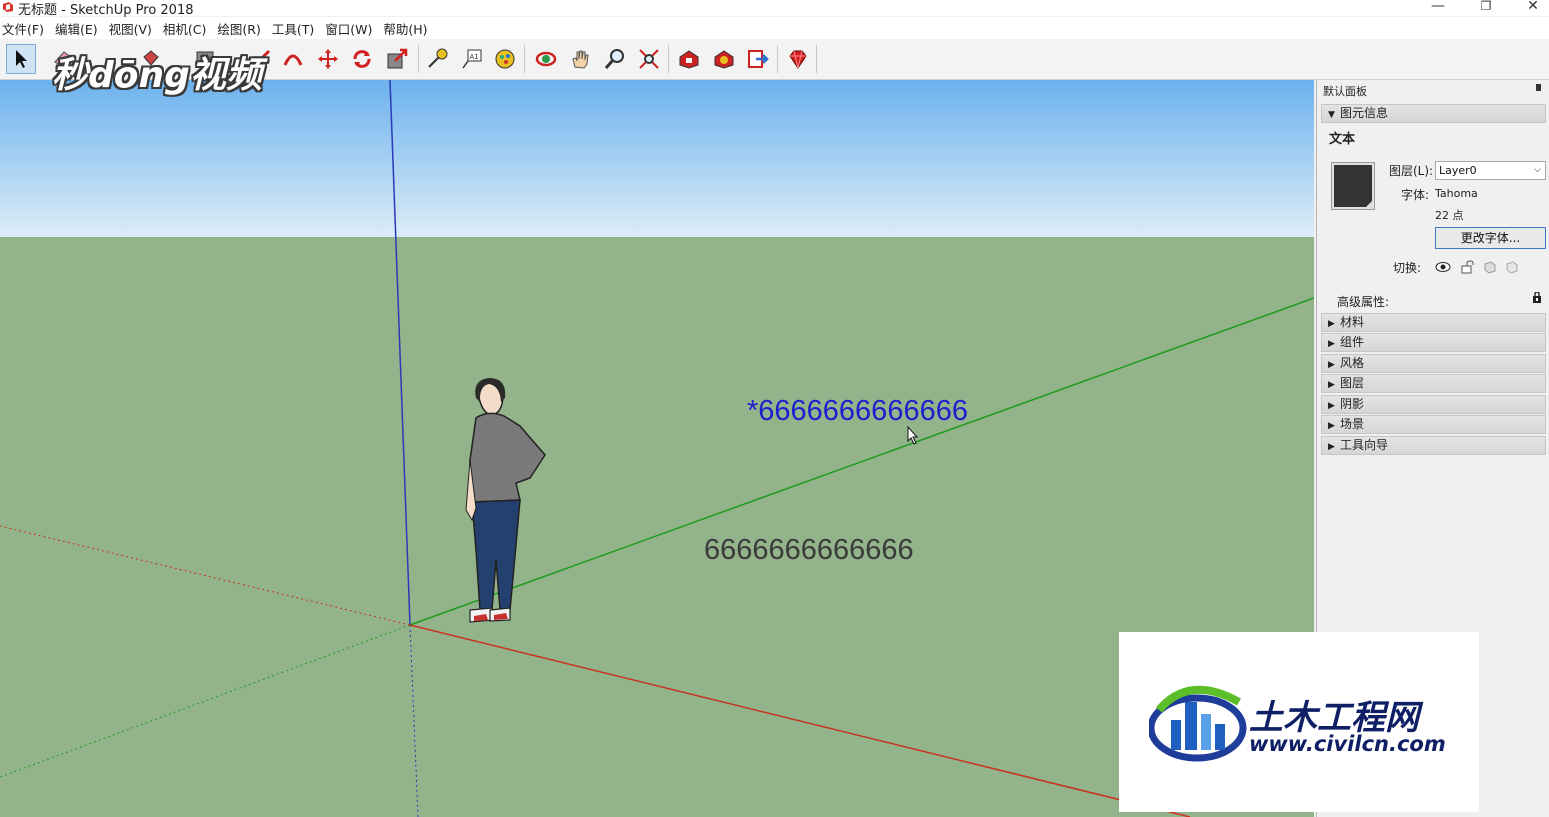 The image size is (1549, 817). Describe the element at coordinates (1363, 302) in the screenshot. I see `advanced-attributes-label: 高级属性:` at that location.